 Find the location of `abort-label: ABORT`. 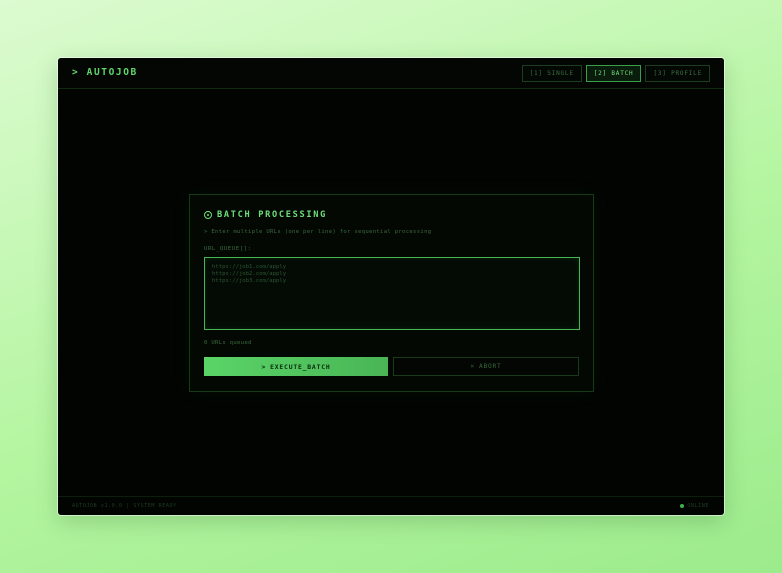

abort-label: ABORT is located at coordinates (490, 366).